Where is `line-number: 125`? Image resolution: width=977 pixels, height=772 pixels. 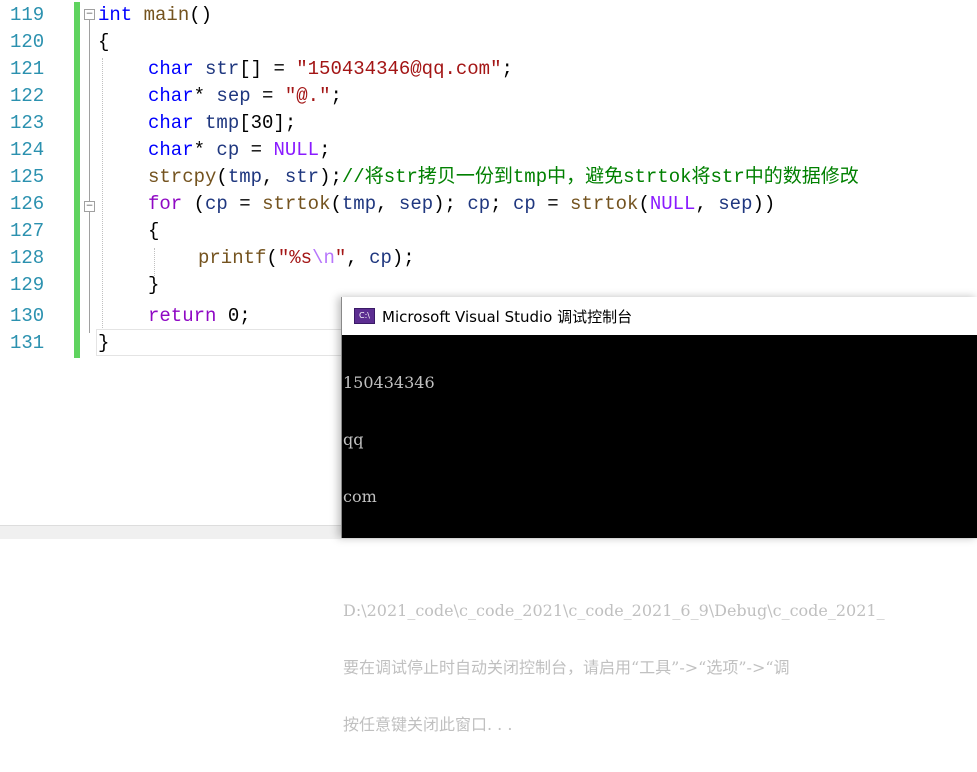
line-number: 125 is located at coordinates (27, 177).